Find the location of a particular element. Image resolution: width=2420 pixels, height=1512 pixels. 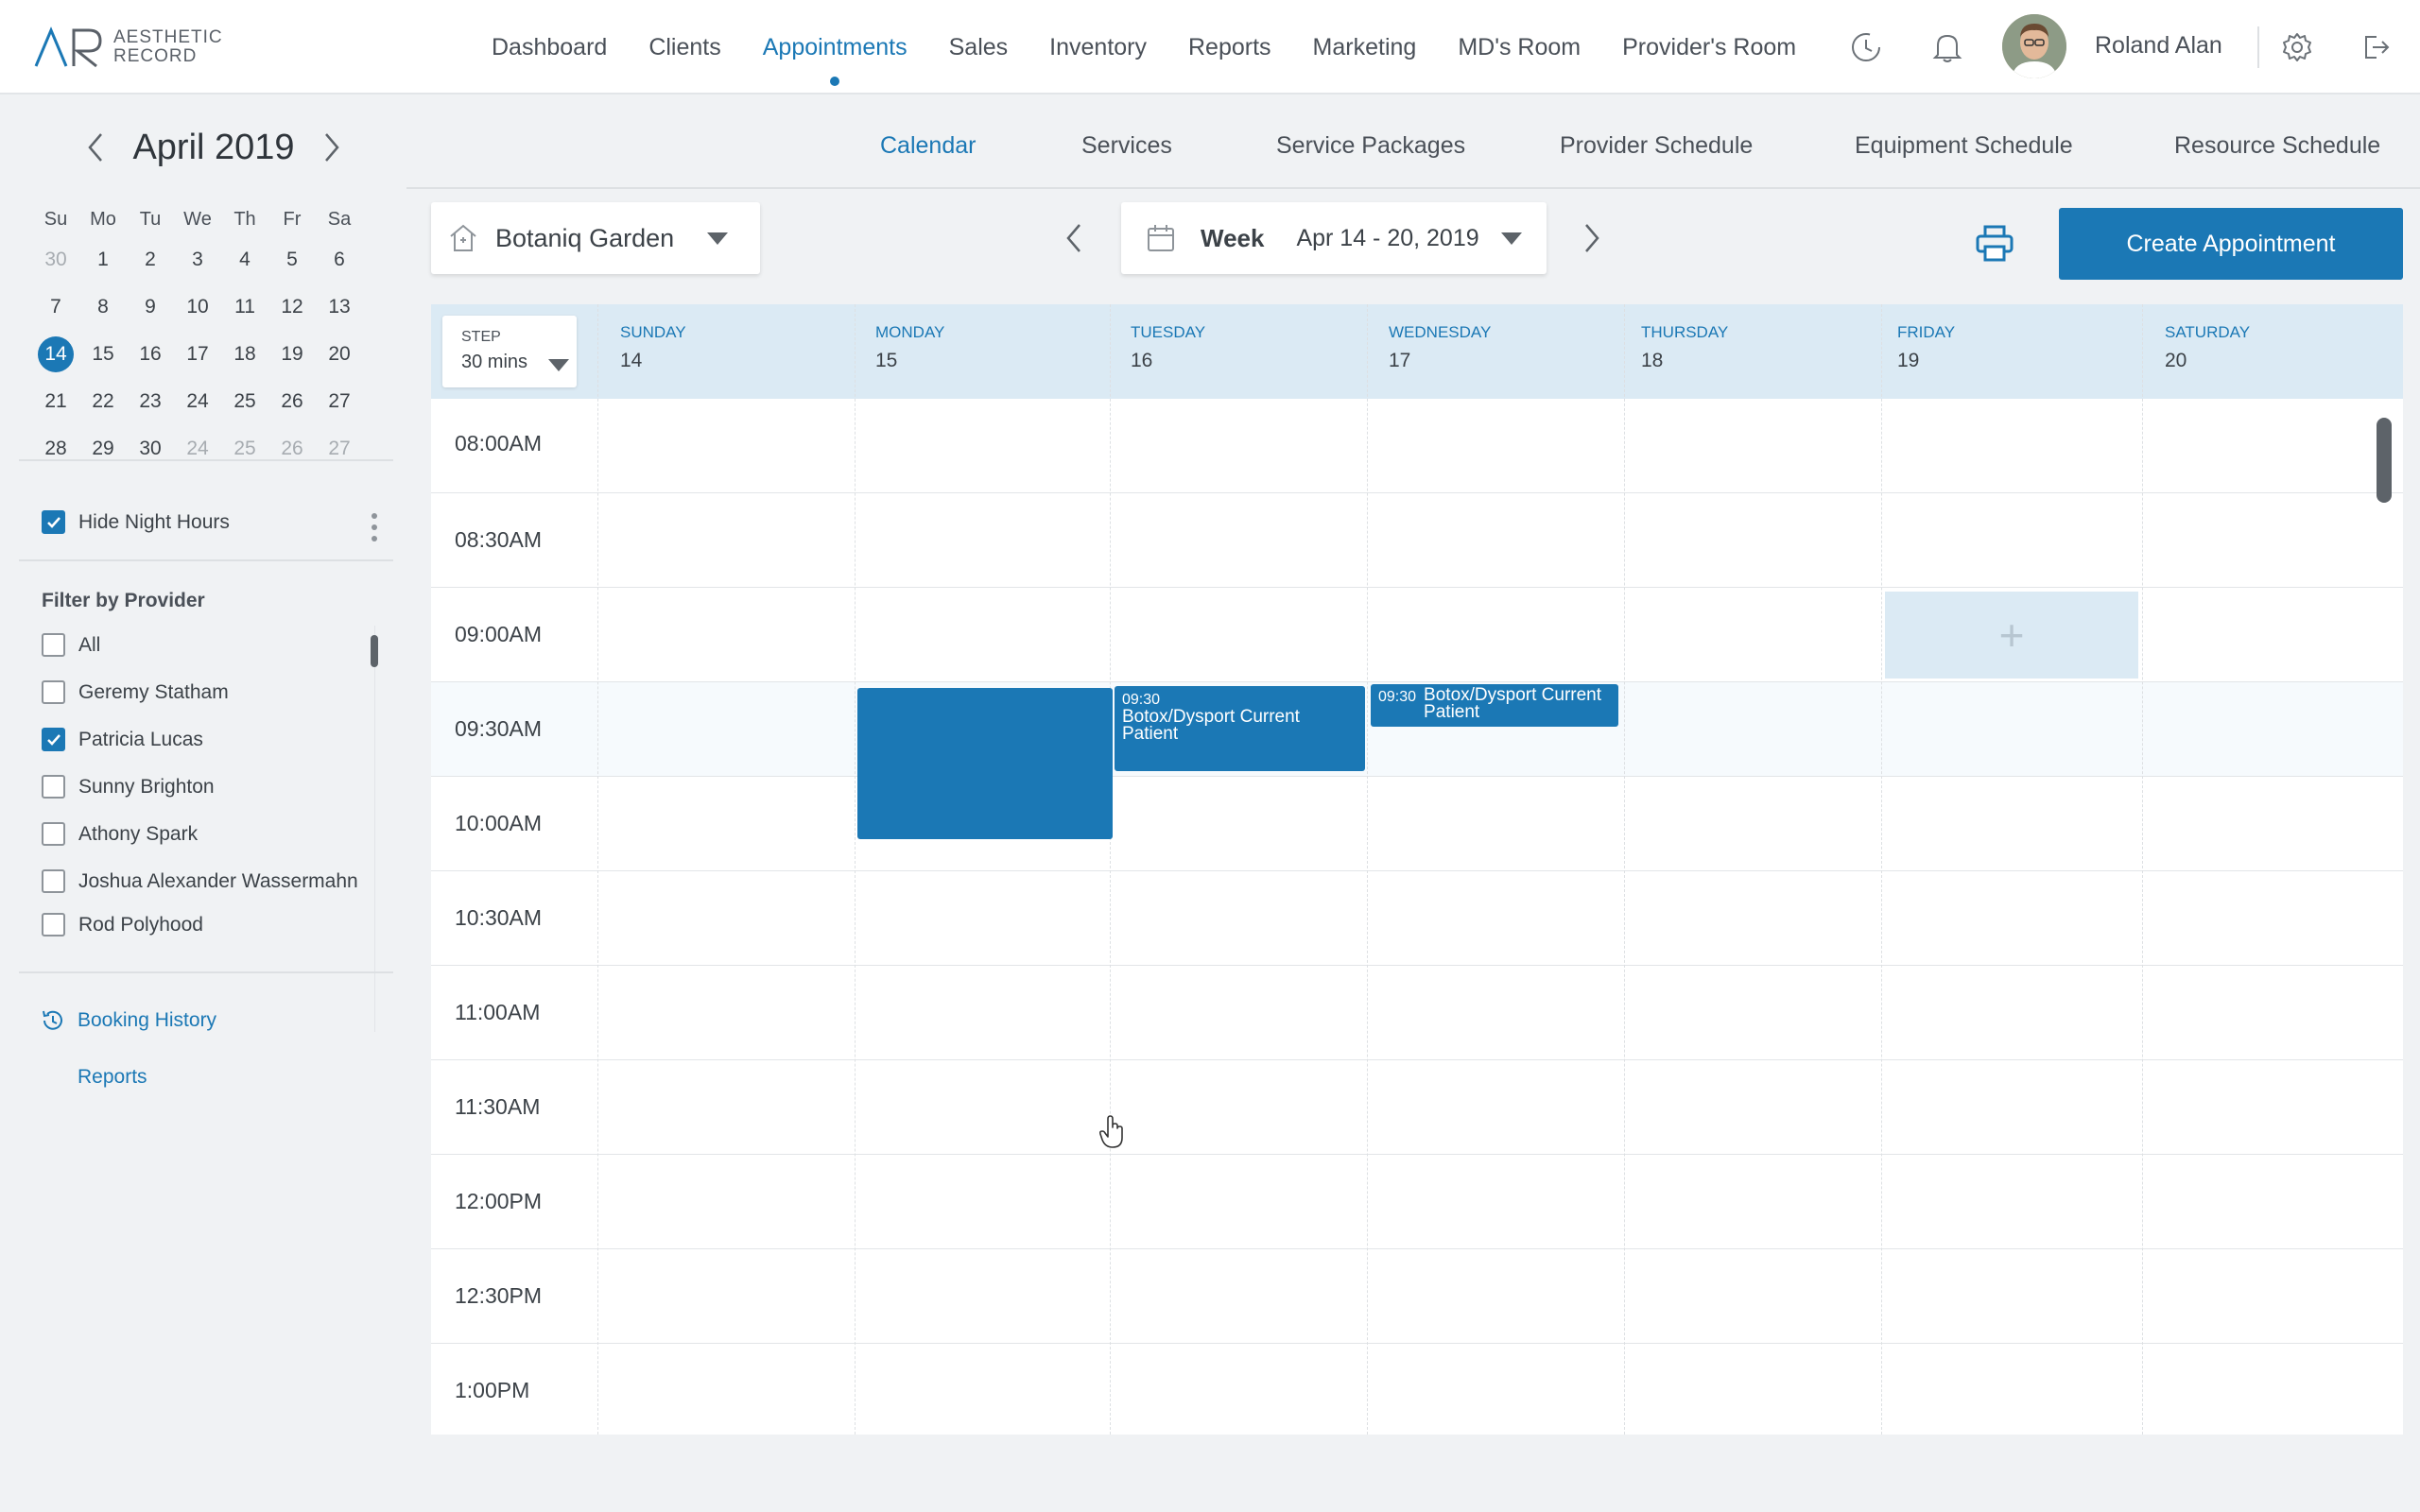

nav-providers-room: Provider's Room is located at coordinates (1709, 47).